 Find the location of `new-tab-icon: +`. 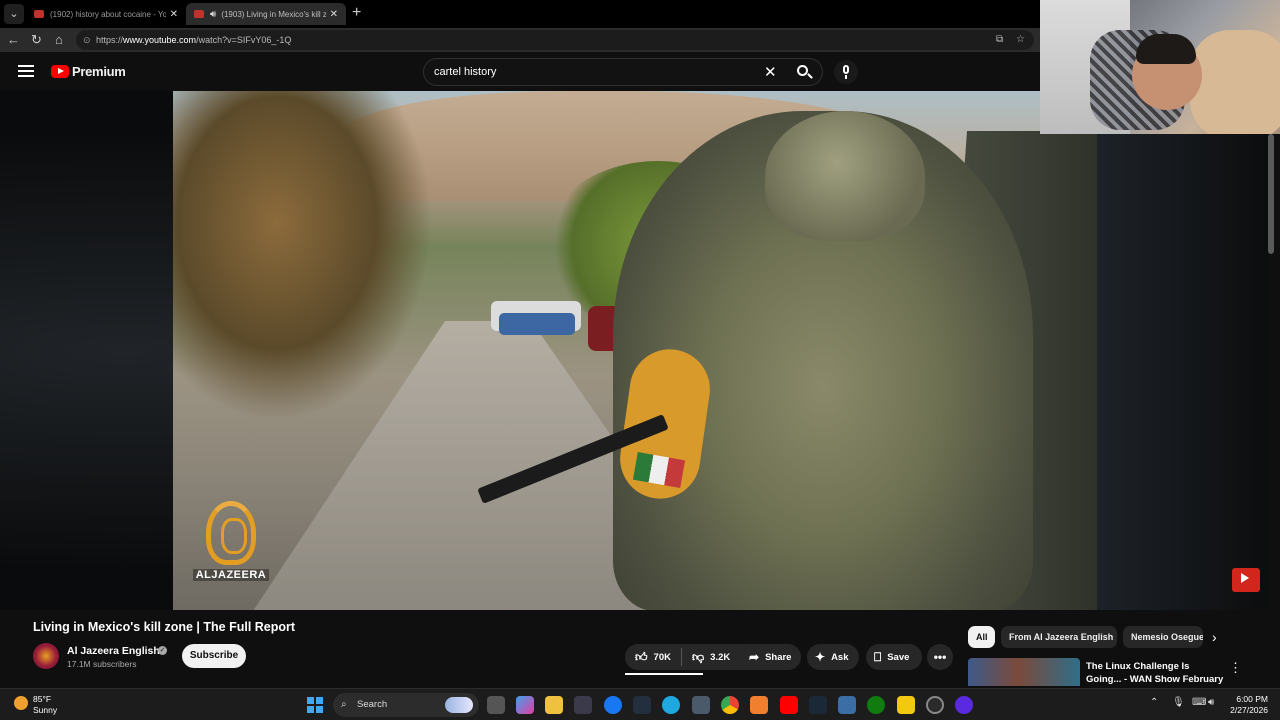

new-tab-icon: + is located at coordinates (356, 13).